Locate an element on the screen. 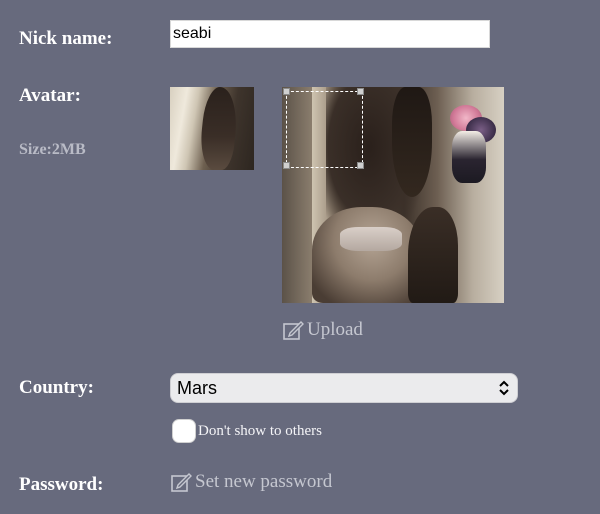  avatar-preview is located at coordinates (212, 128).